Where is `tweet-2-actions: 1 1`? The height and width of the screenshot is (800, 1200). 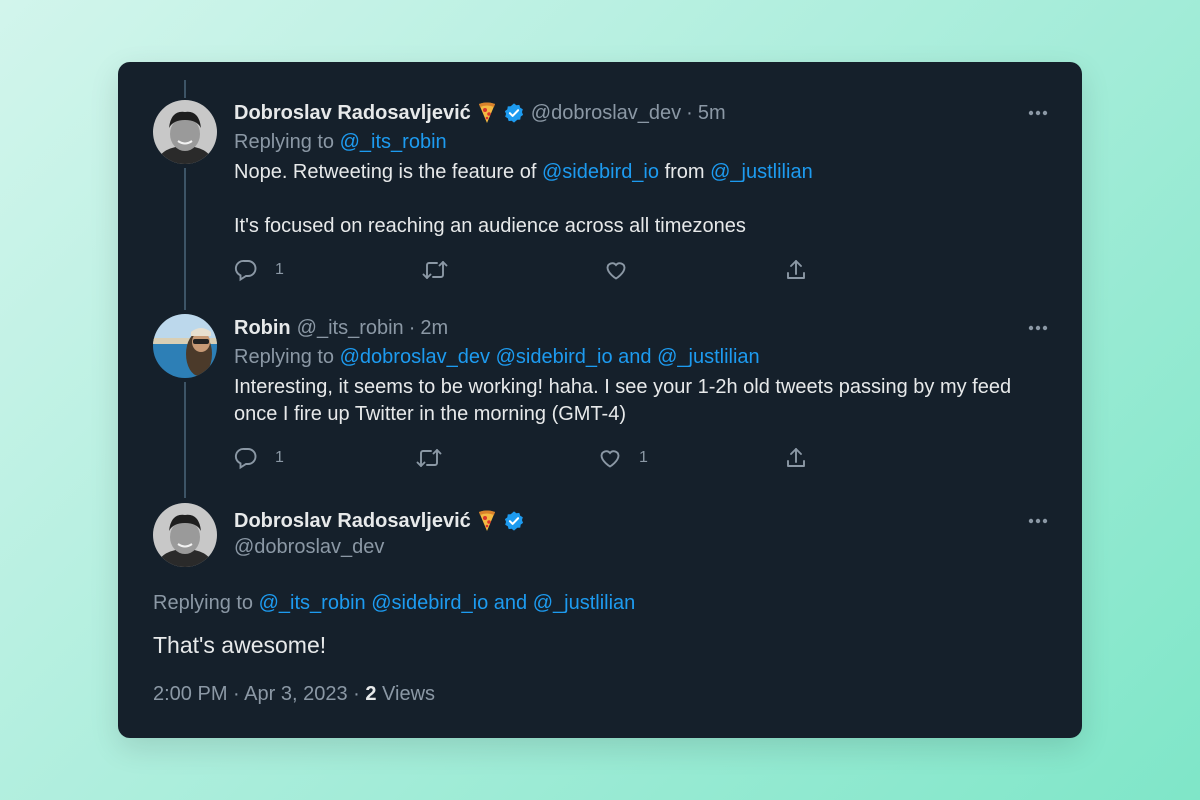
tweet-2-actions: 1 1 is located at coordinates (534, 459).